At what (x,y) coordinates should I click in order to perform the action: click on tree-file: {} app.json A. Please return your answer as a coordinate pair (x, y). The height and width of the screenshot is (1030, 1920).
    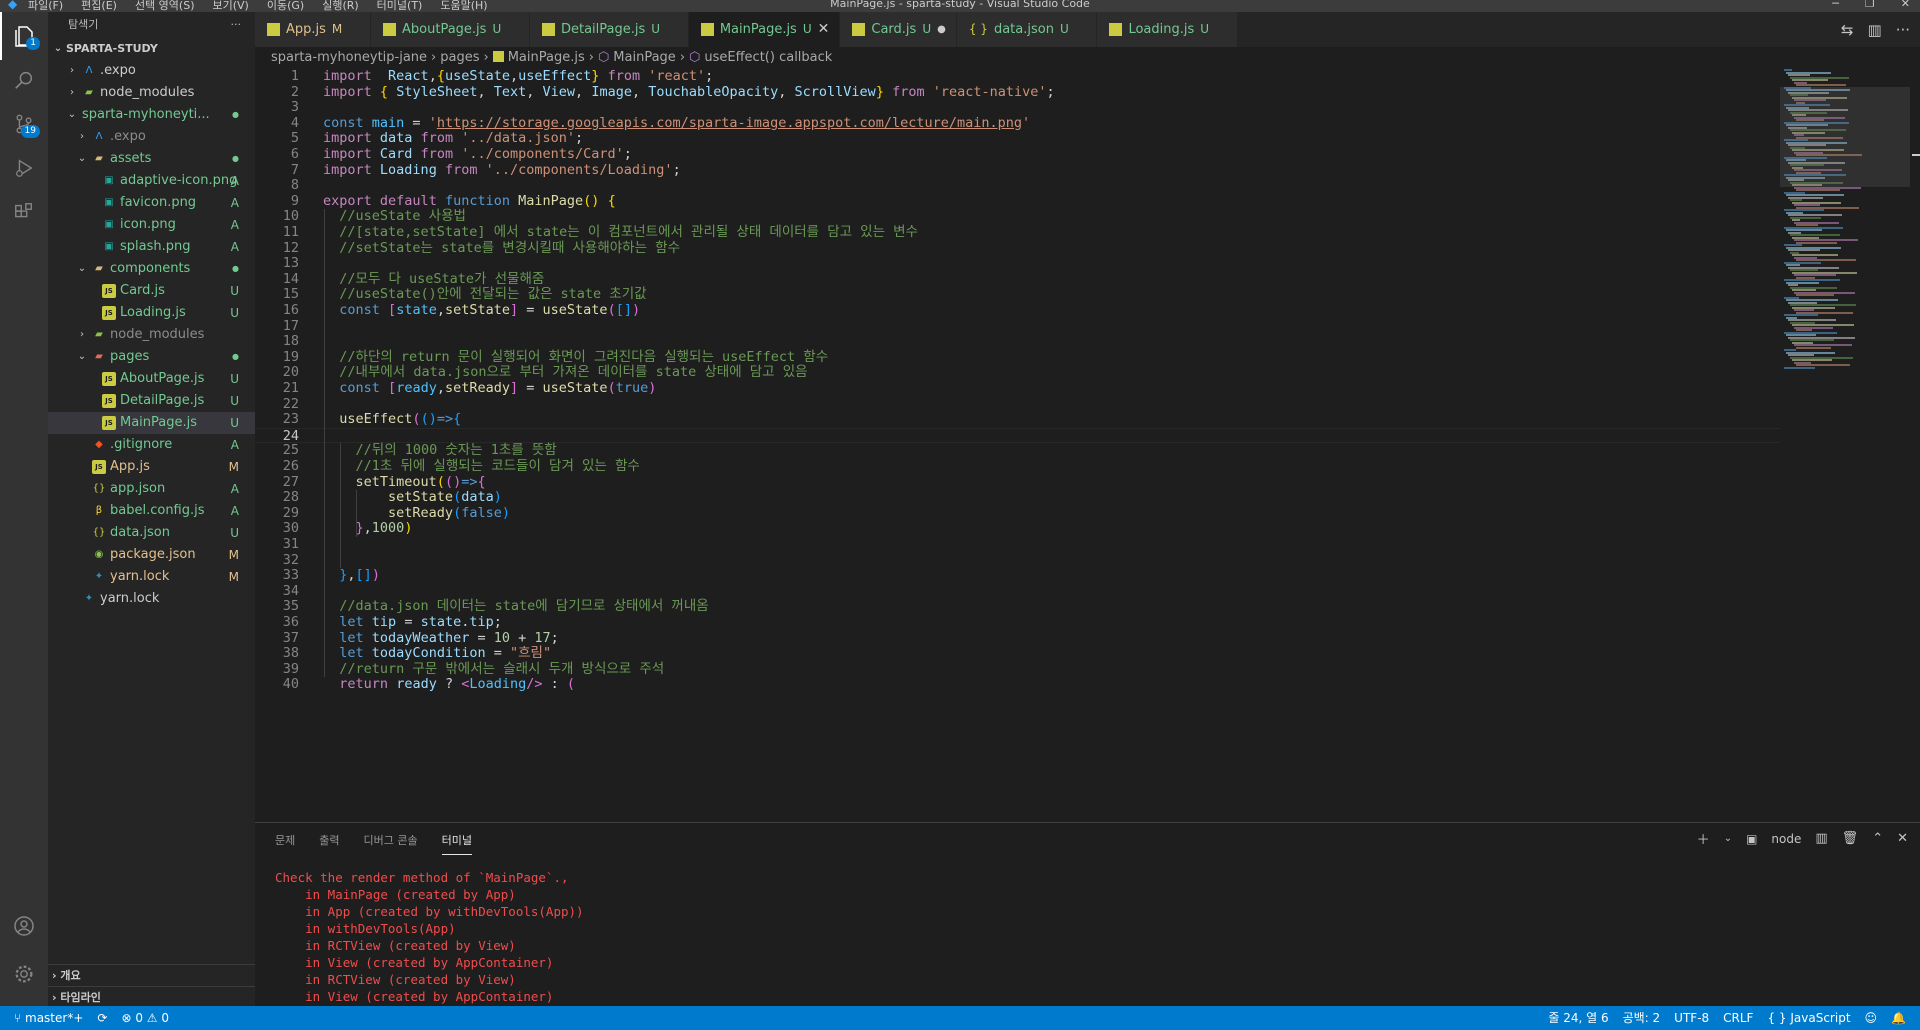
    Looking at the image, I should click on (151, 489).